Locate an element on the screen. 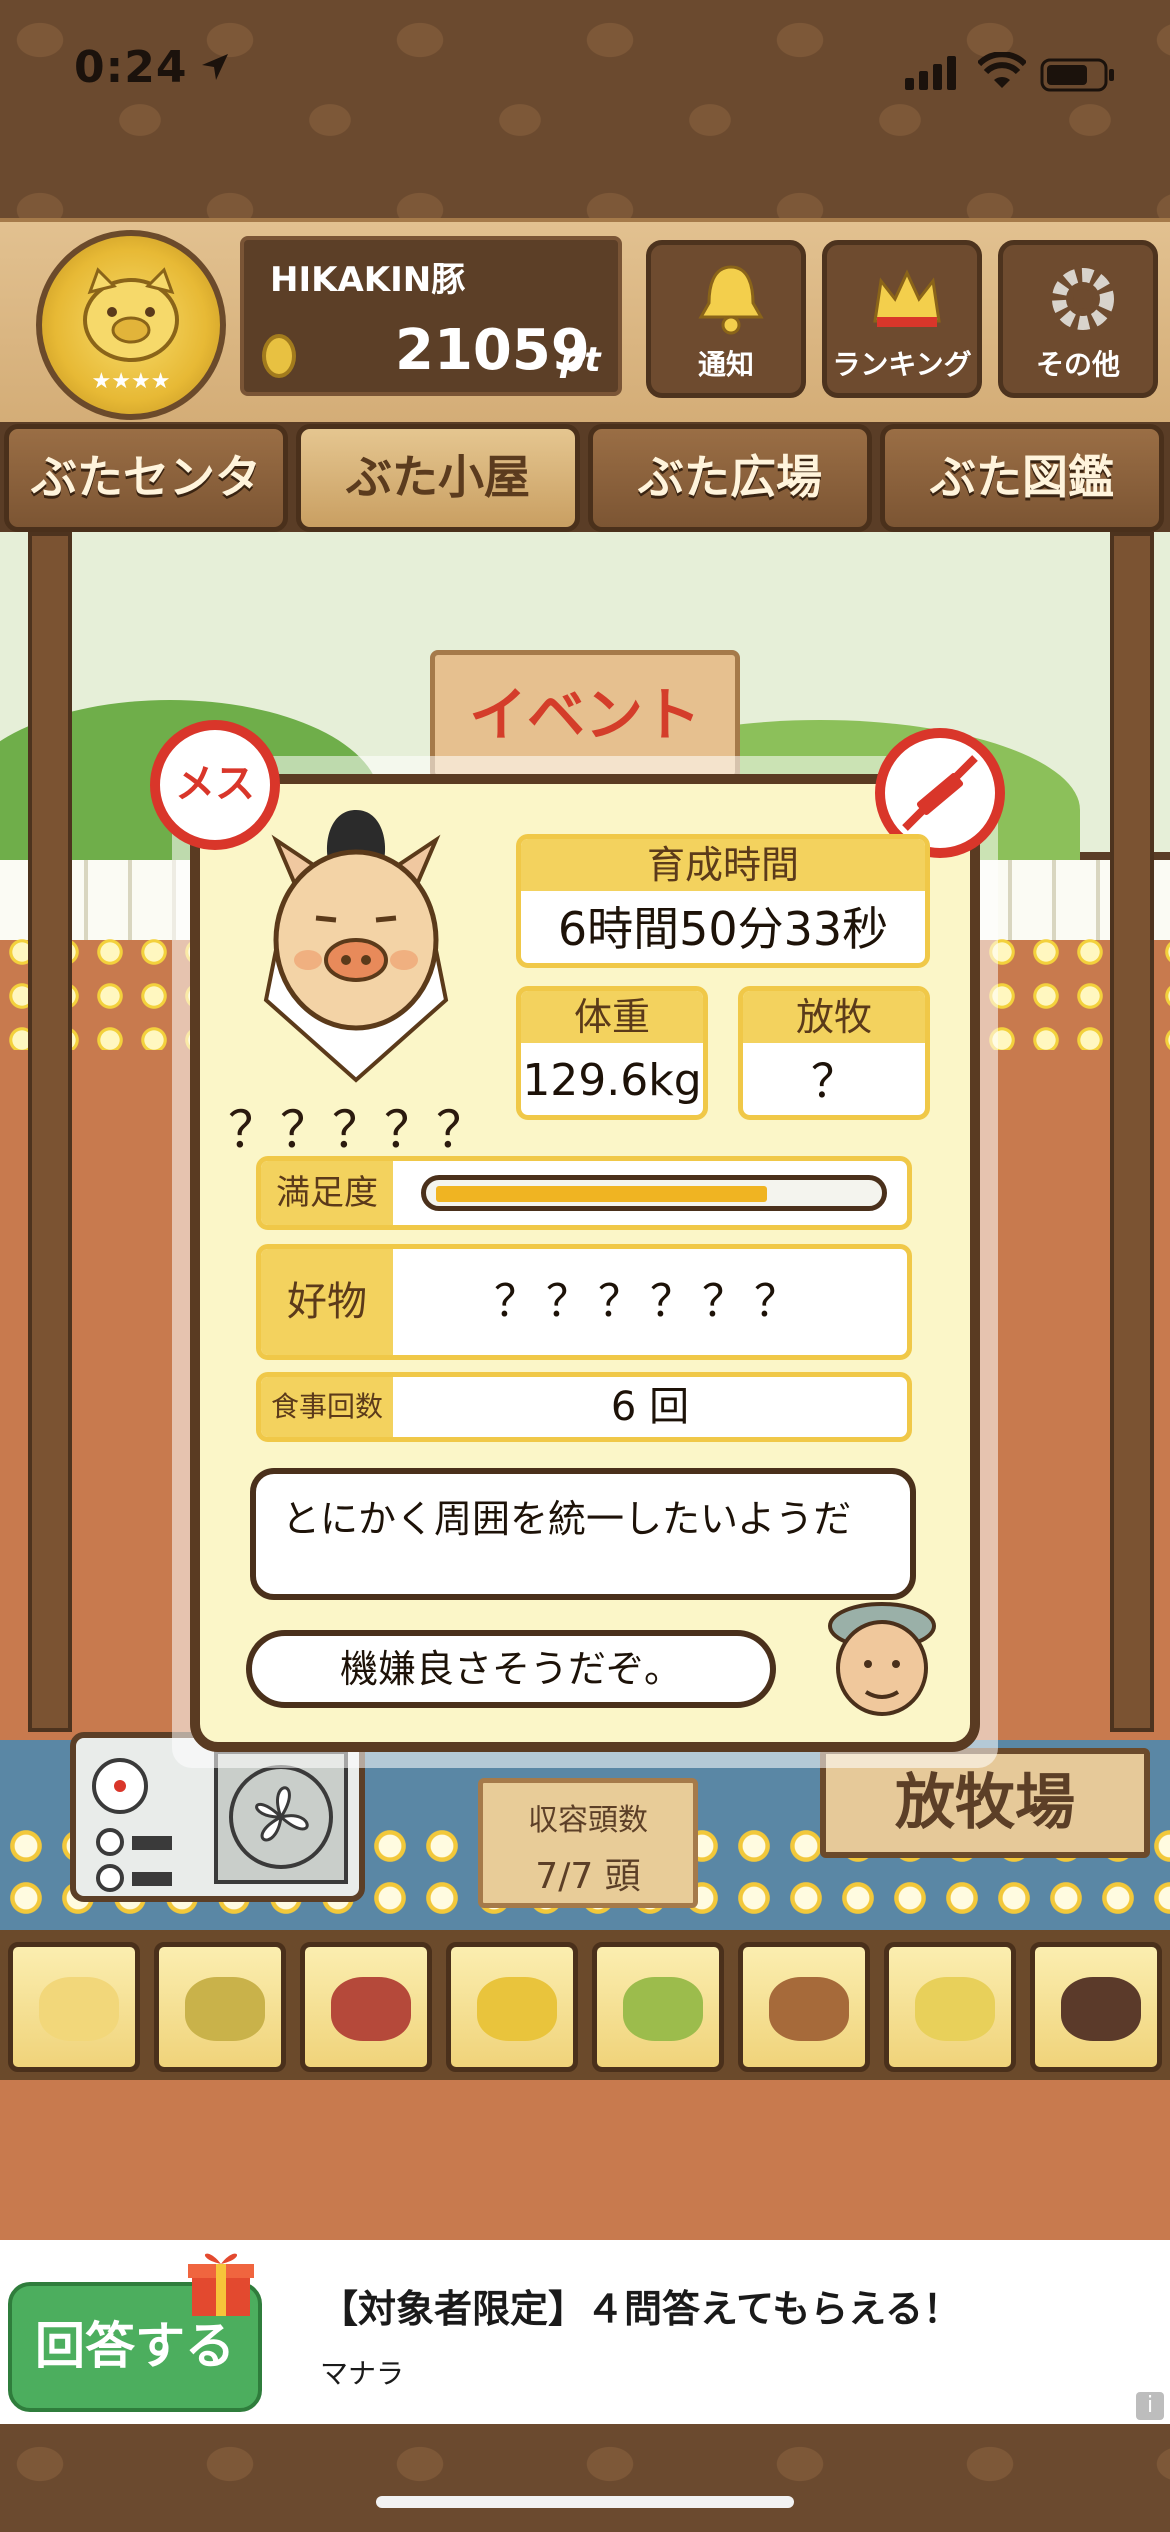  weight-value: 129.6kg is located at coordinates (612, 1080).